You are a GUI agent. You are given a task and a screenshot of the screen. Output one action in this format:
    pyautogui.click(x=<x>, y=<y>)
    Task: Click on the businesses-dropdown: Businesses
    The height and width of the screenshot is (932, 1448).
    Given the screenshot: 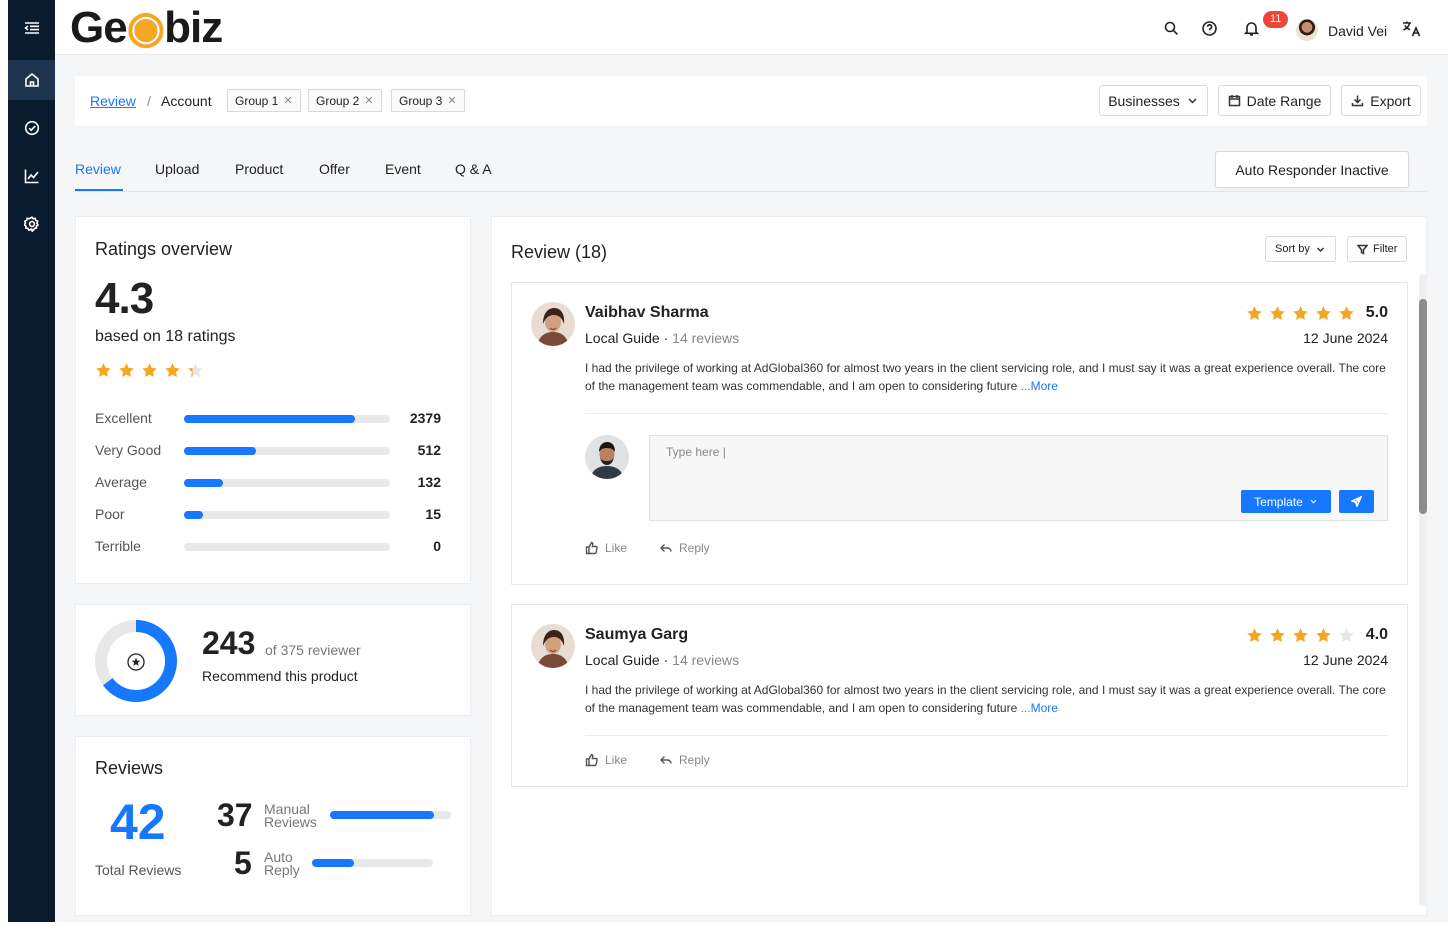 What is the action you would take?
    pyautogui.click(x=1153, y=100)
    